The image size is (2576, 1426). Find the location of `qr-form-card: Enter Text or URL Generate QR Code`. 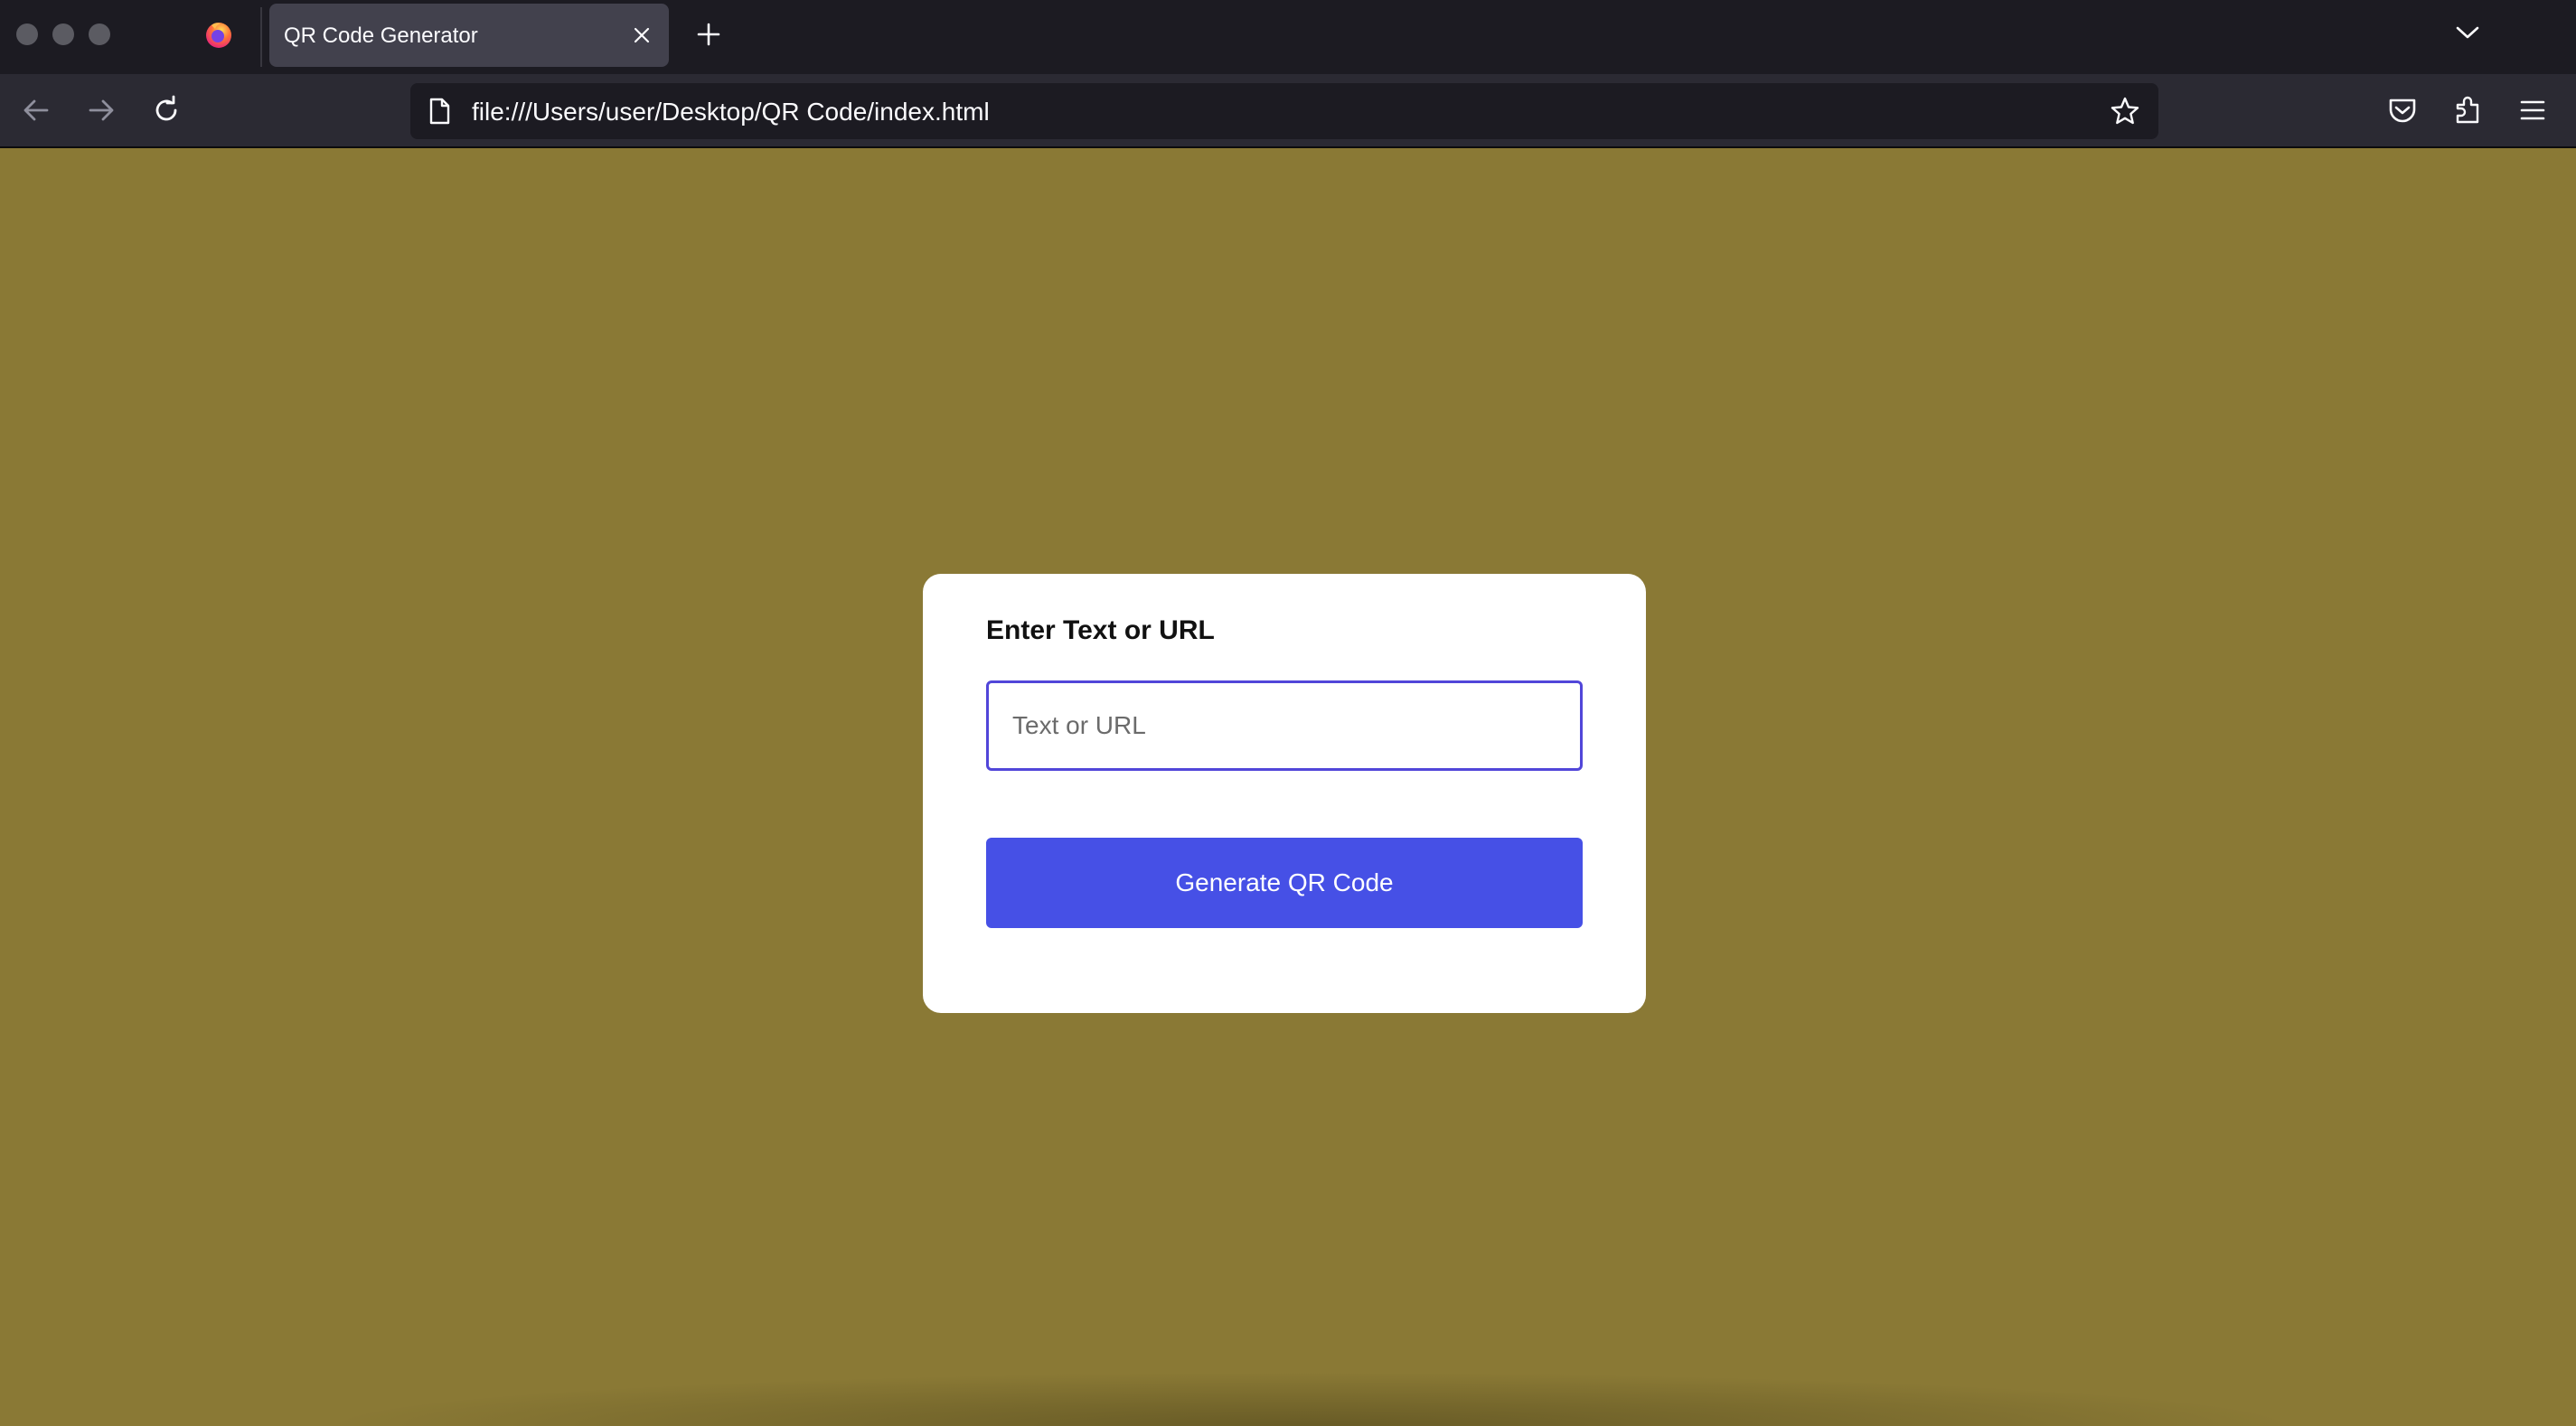

qr-form-card: Enter Text or URL Generate QR Code is located at coordinates (1285, 794).